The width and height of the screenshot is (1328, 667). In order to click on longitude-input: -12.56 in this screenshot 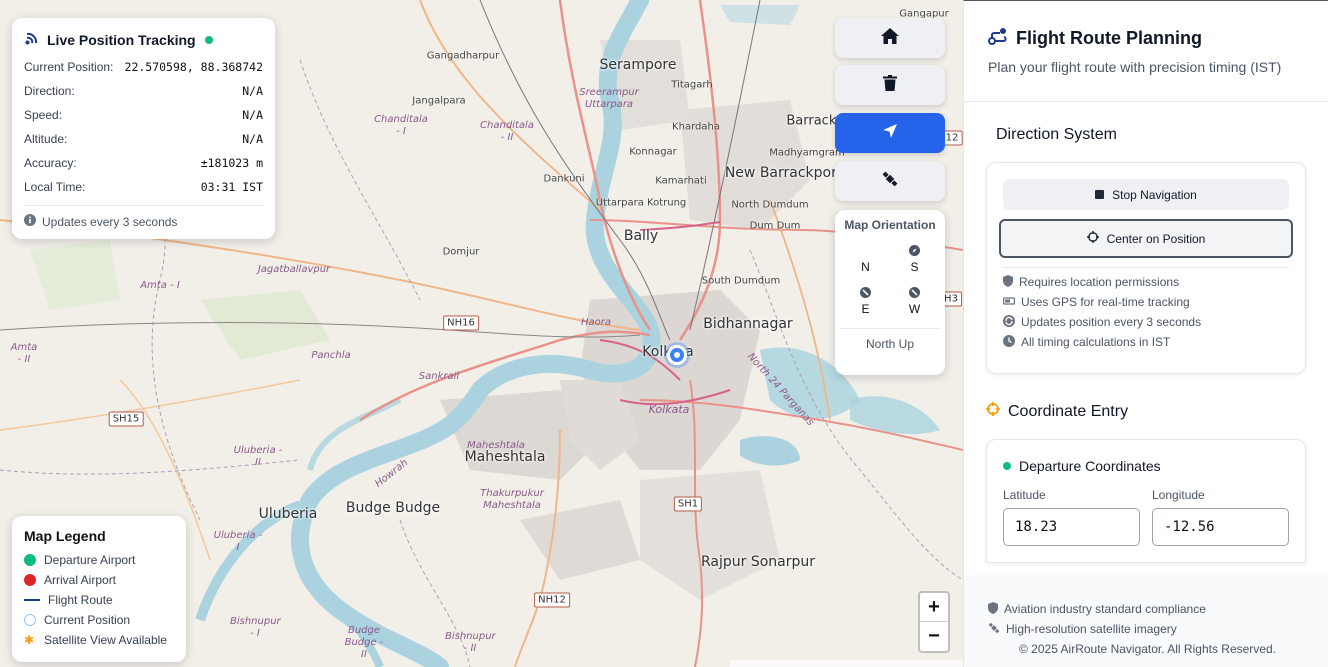, I will do `click(1220, 527)`.